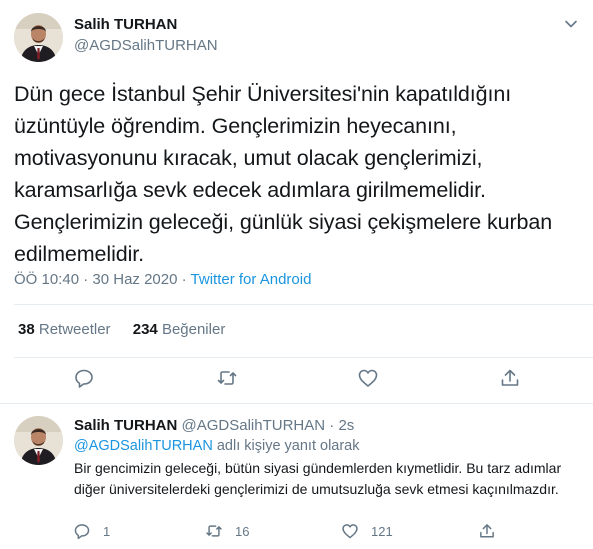  Describe the element at coordinates (107, 531) in the screenshot. I see `reply-count: 1` at that location.